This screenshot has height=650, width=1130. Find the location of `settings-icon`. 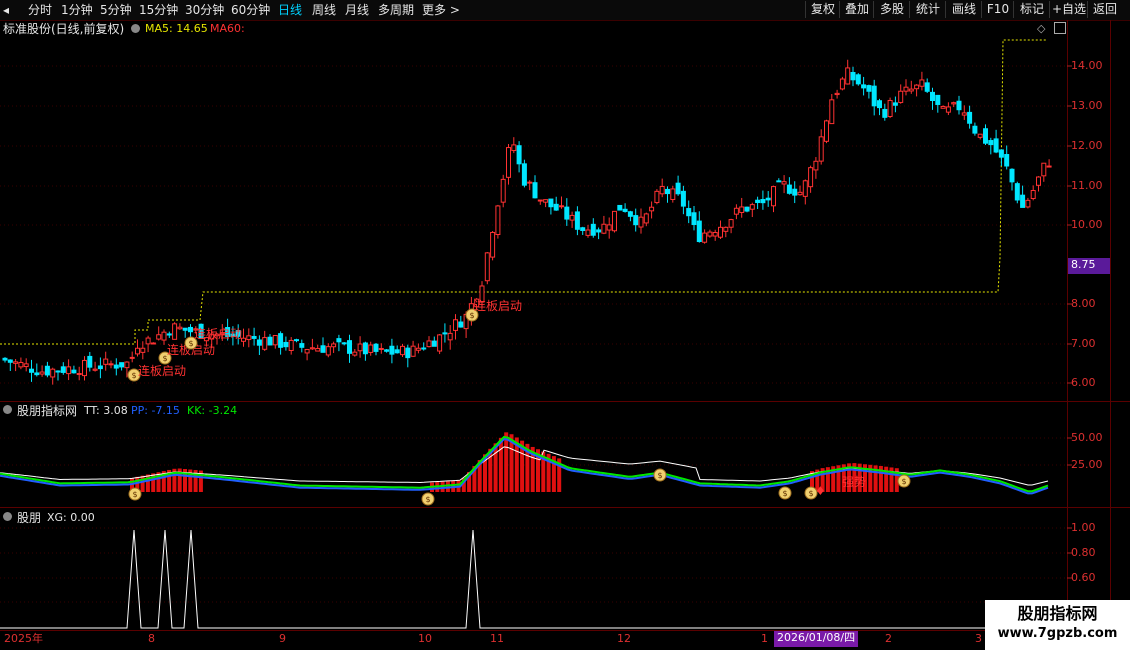

settings-icon is located at coordinates (135, 28).